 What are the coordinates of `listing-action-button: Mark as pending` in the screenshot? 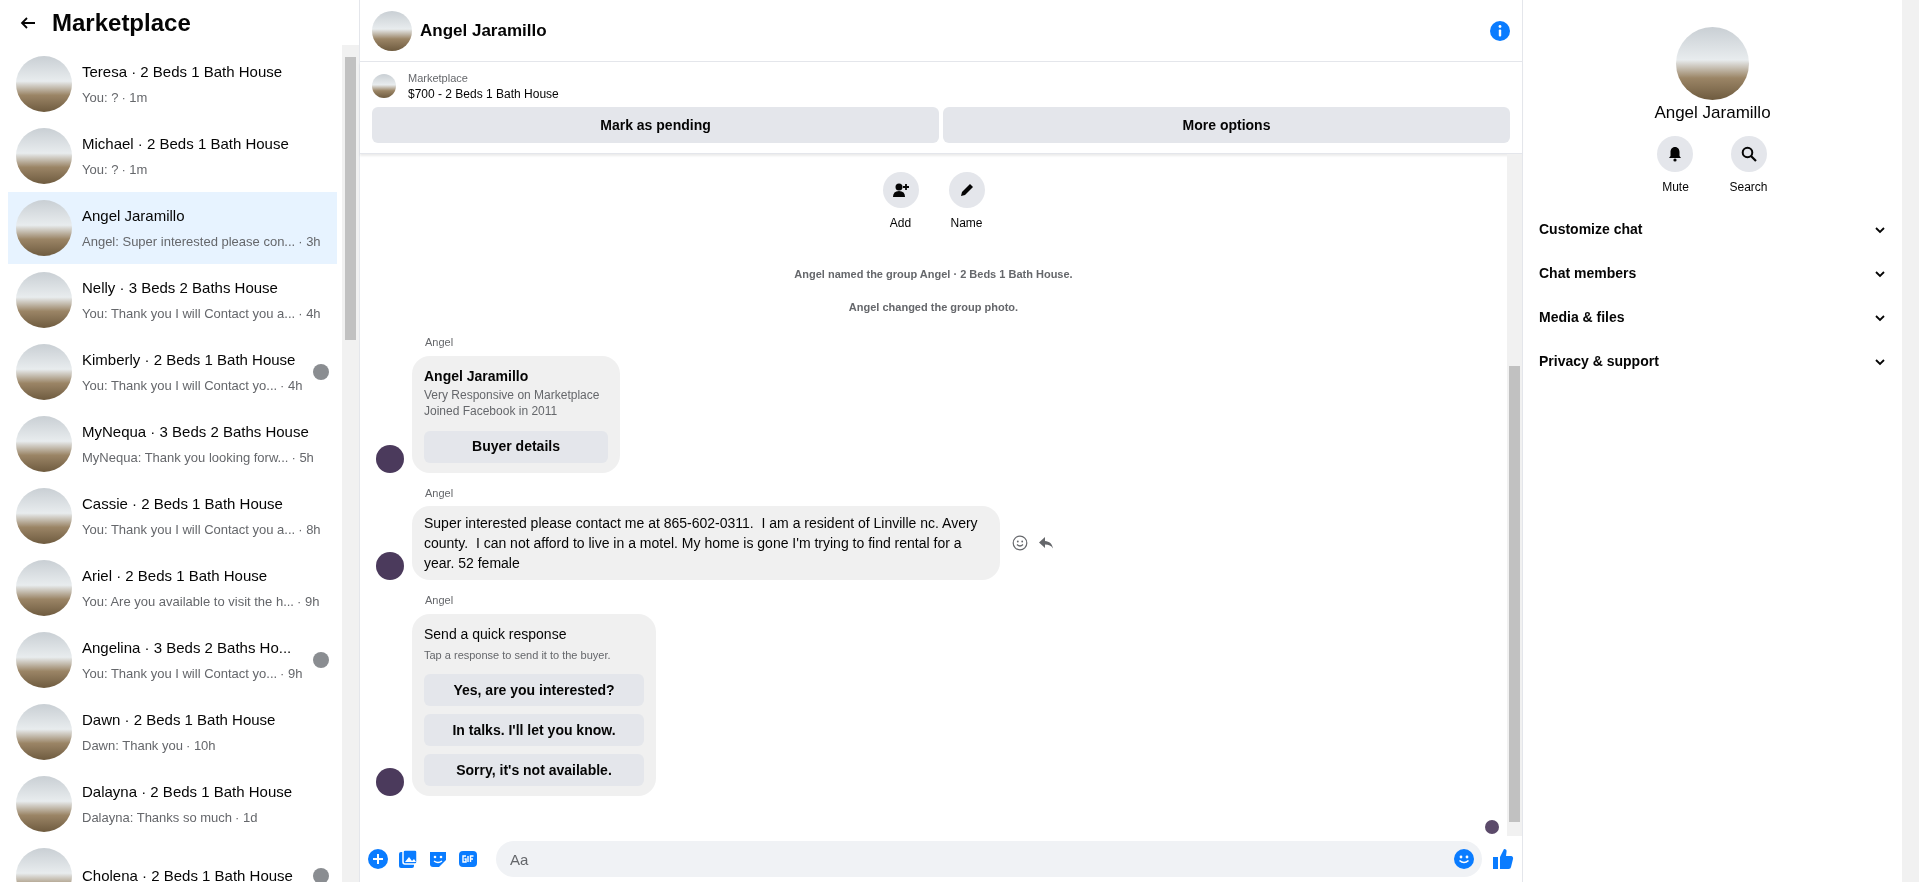 It's located at (655, 125).